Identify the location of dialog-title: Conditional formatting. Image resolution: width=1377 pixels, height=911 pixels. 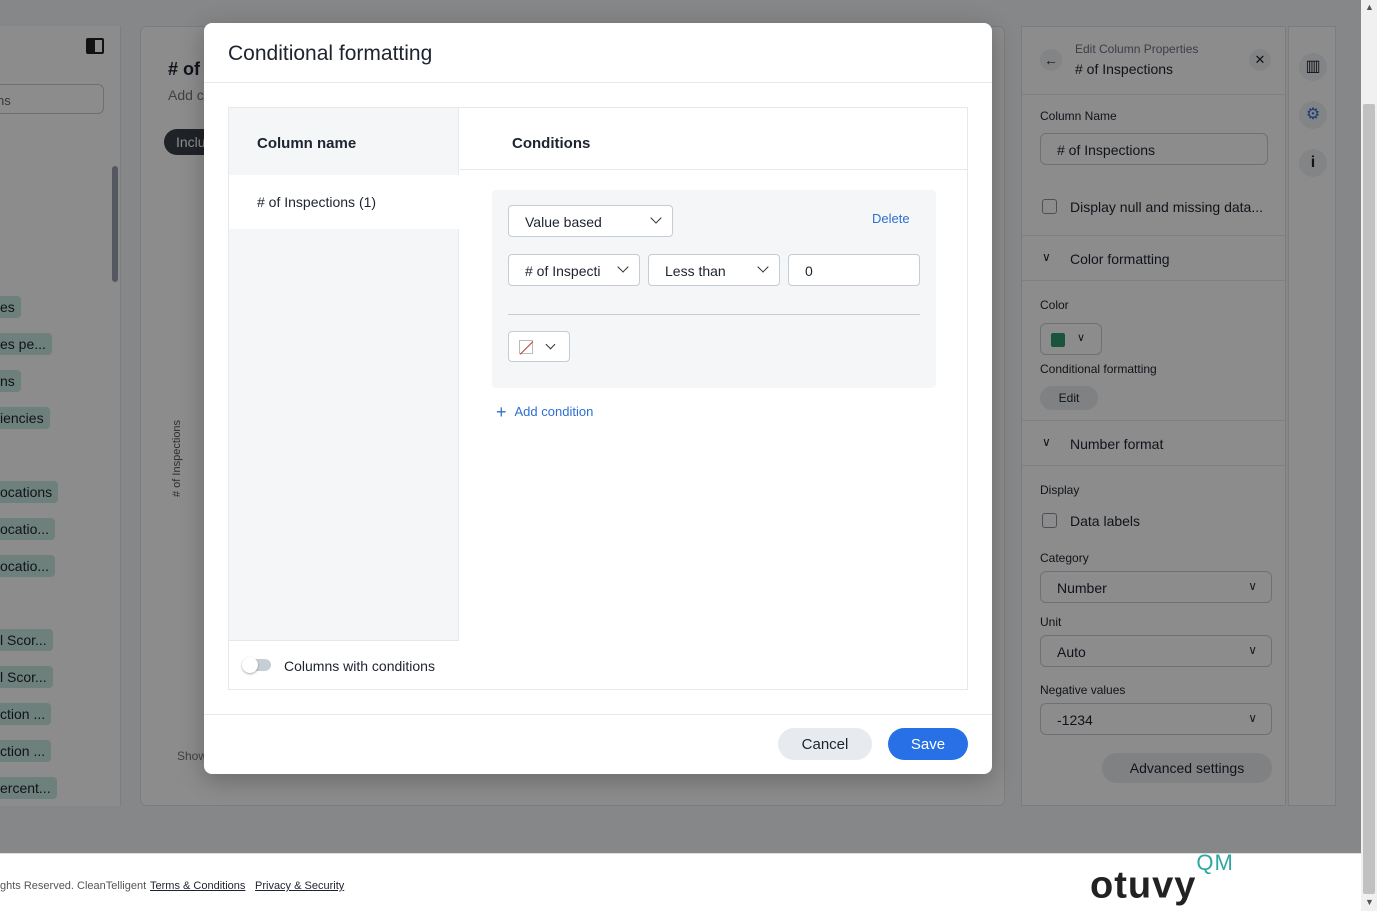
(330, 53).